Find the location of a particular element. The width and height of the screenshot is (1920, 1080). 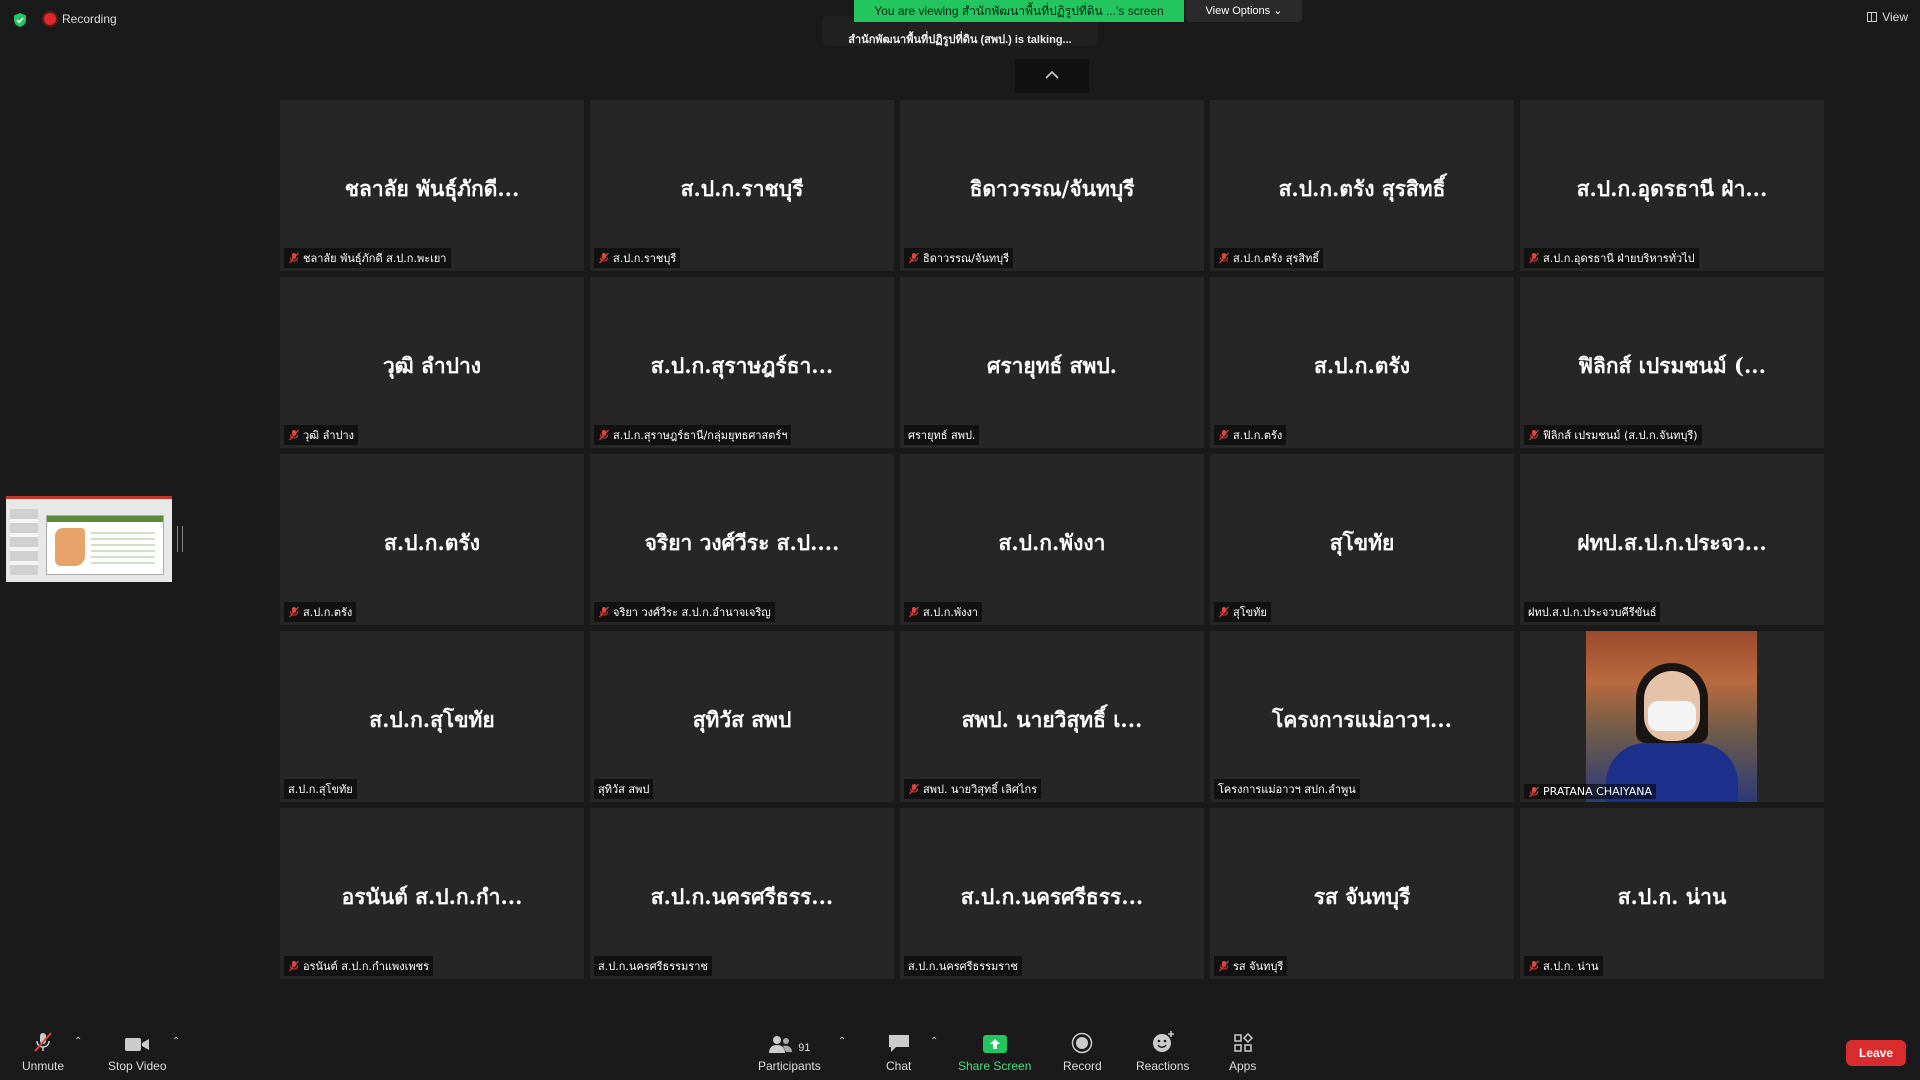

shared-screen-thumbnail is located at coordinates (89, 539).